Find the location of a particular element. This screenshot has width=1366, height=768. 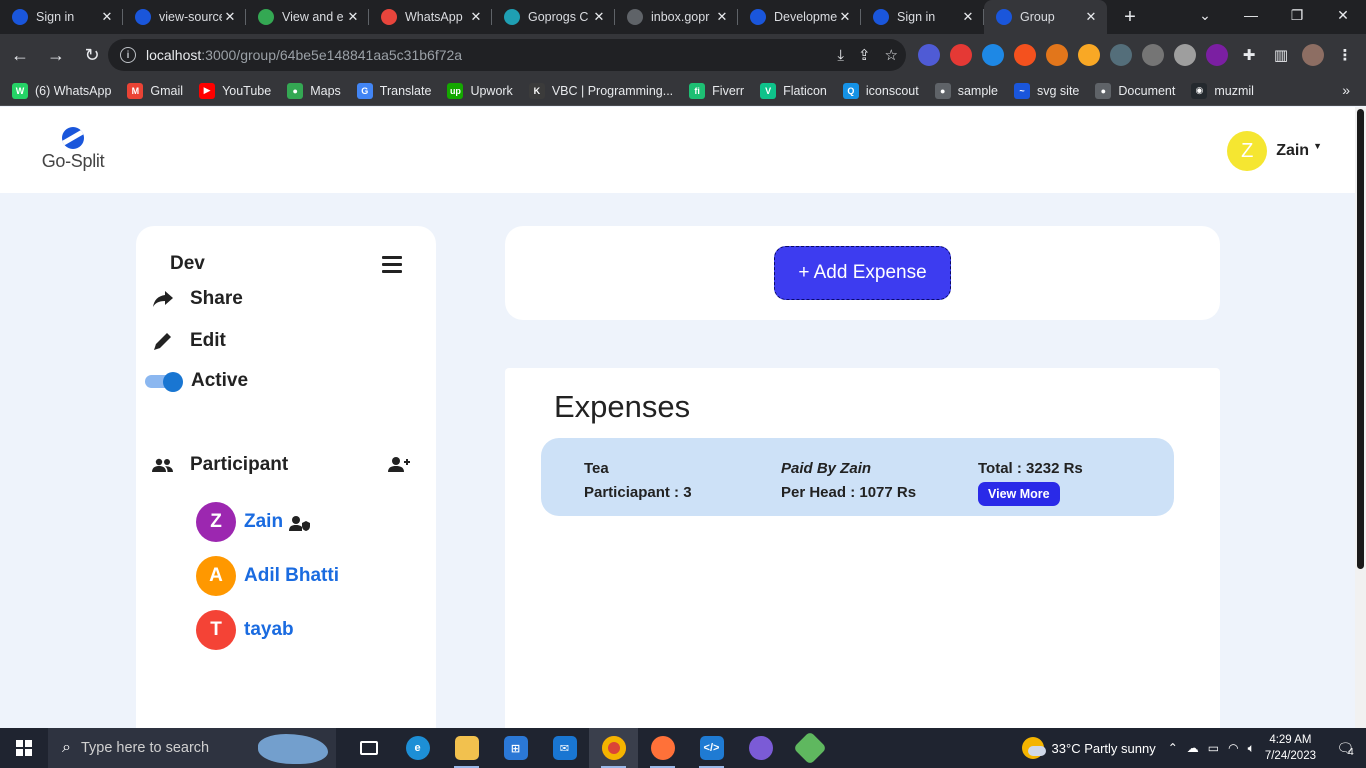

taskbar-search: ⌕ Type here to search is located at coordinates (192, 748).